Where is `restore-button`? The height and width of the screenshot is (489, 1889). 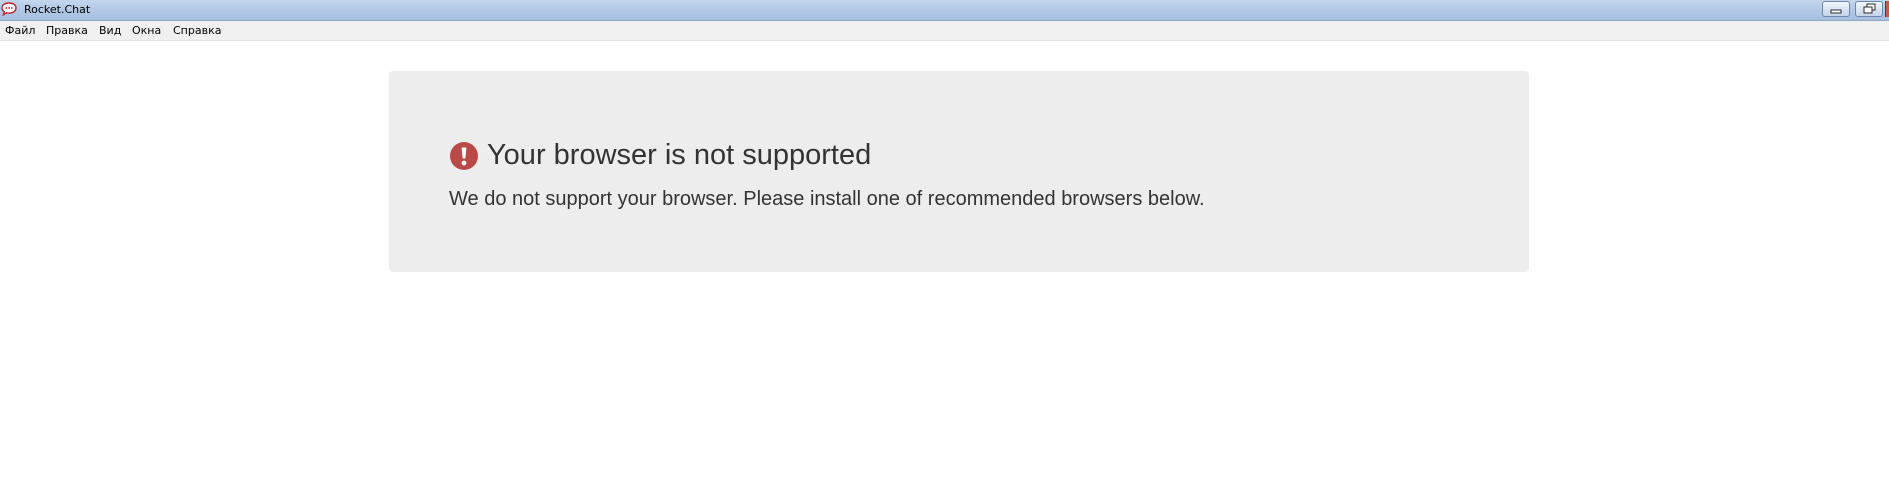
restore-button is located at coordinates (1869, 9).